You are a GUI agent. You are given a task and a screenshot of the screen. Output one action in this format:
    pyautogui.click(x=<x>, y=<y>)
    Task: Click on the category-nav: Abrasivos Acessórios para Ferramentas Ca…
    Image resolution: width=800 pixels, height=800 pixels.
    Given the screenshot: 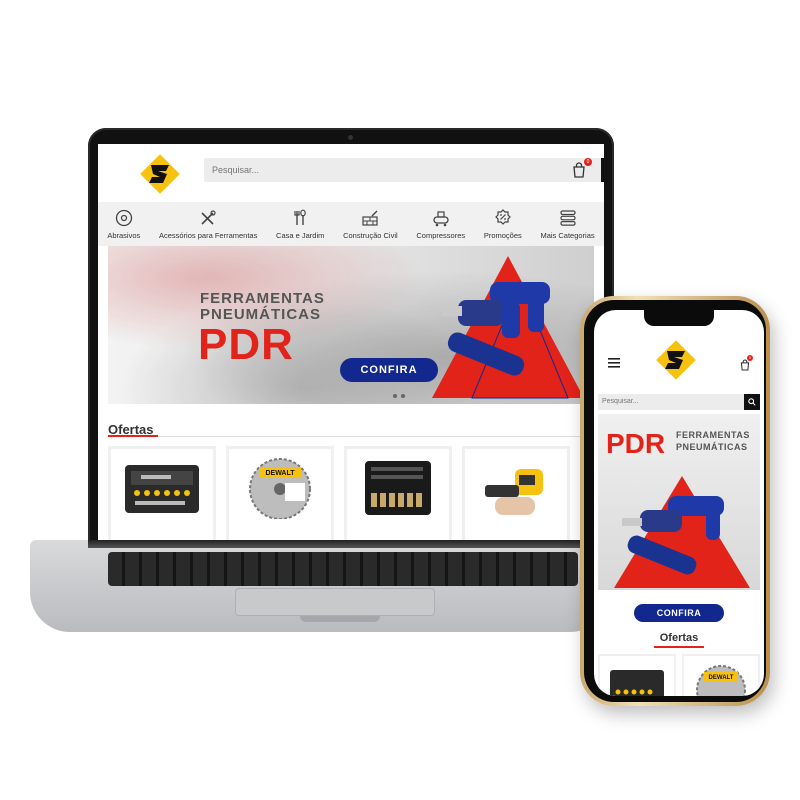 What is the action you would take?
    pyautogui.click(x=351, y=224)
    